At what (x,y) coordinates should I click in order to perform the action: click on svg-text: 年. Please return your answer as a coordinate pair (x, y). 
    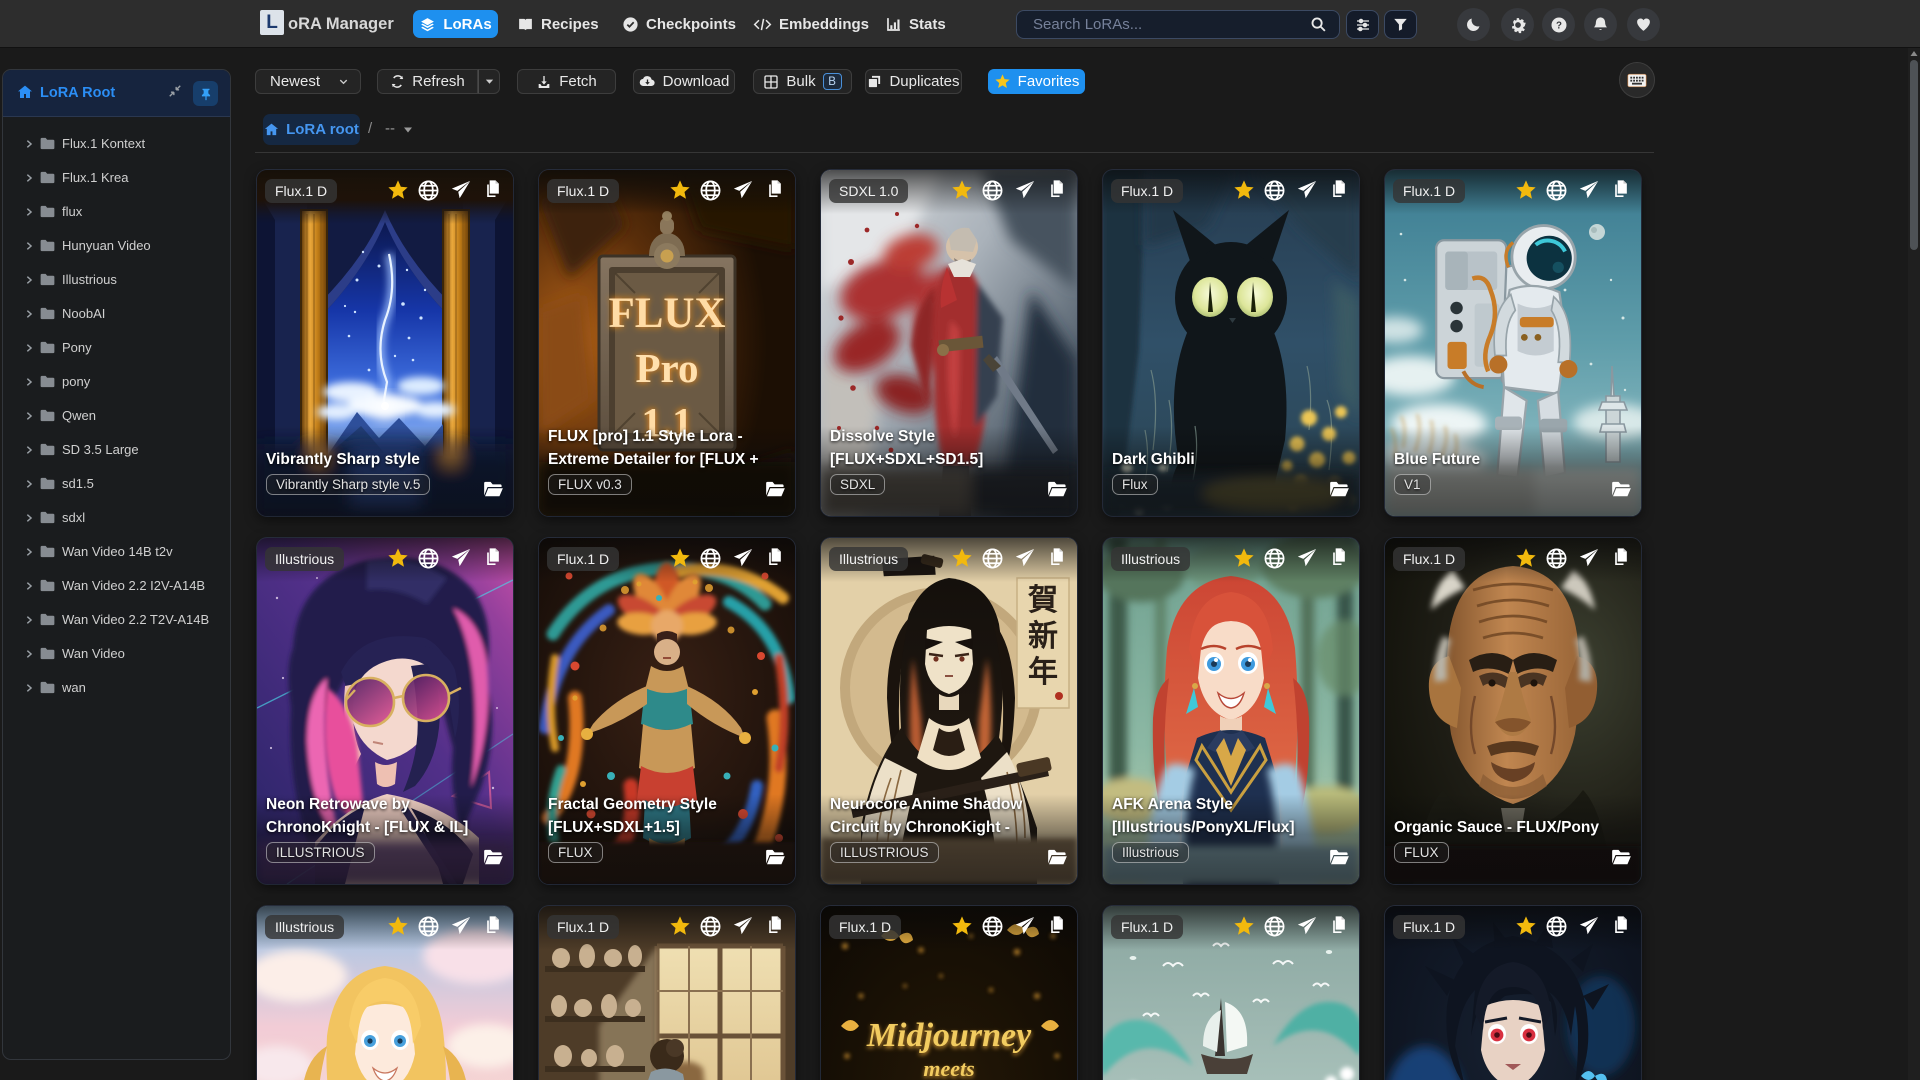
    Looking at the image, I should click on (1043, 672).